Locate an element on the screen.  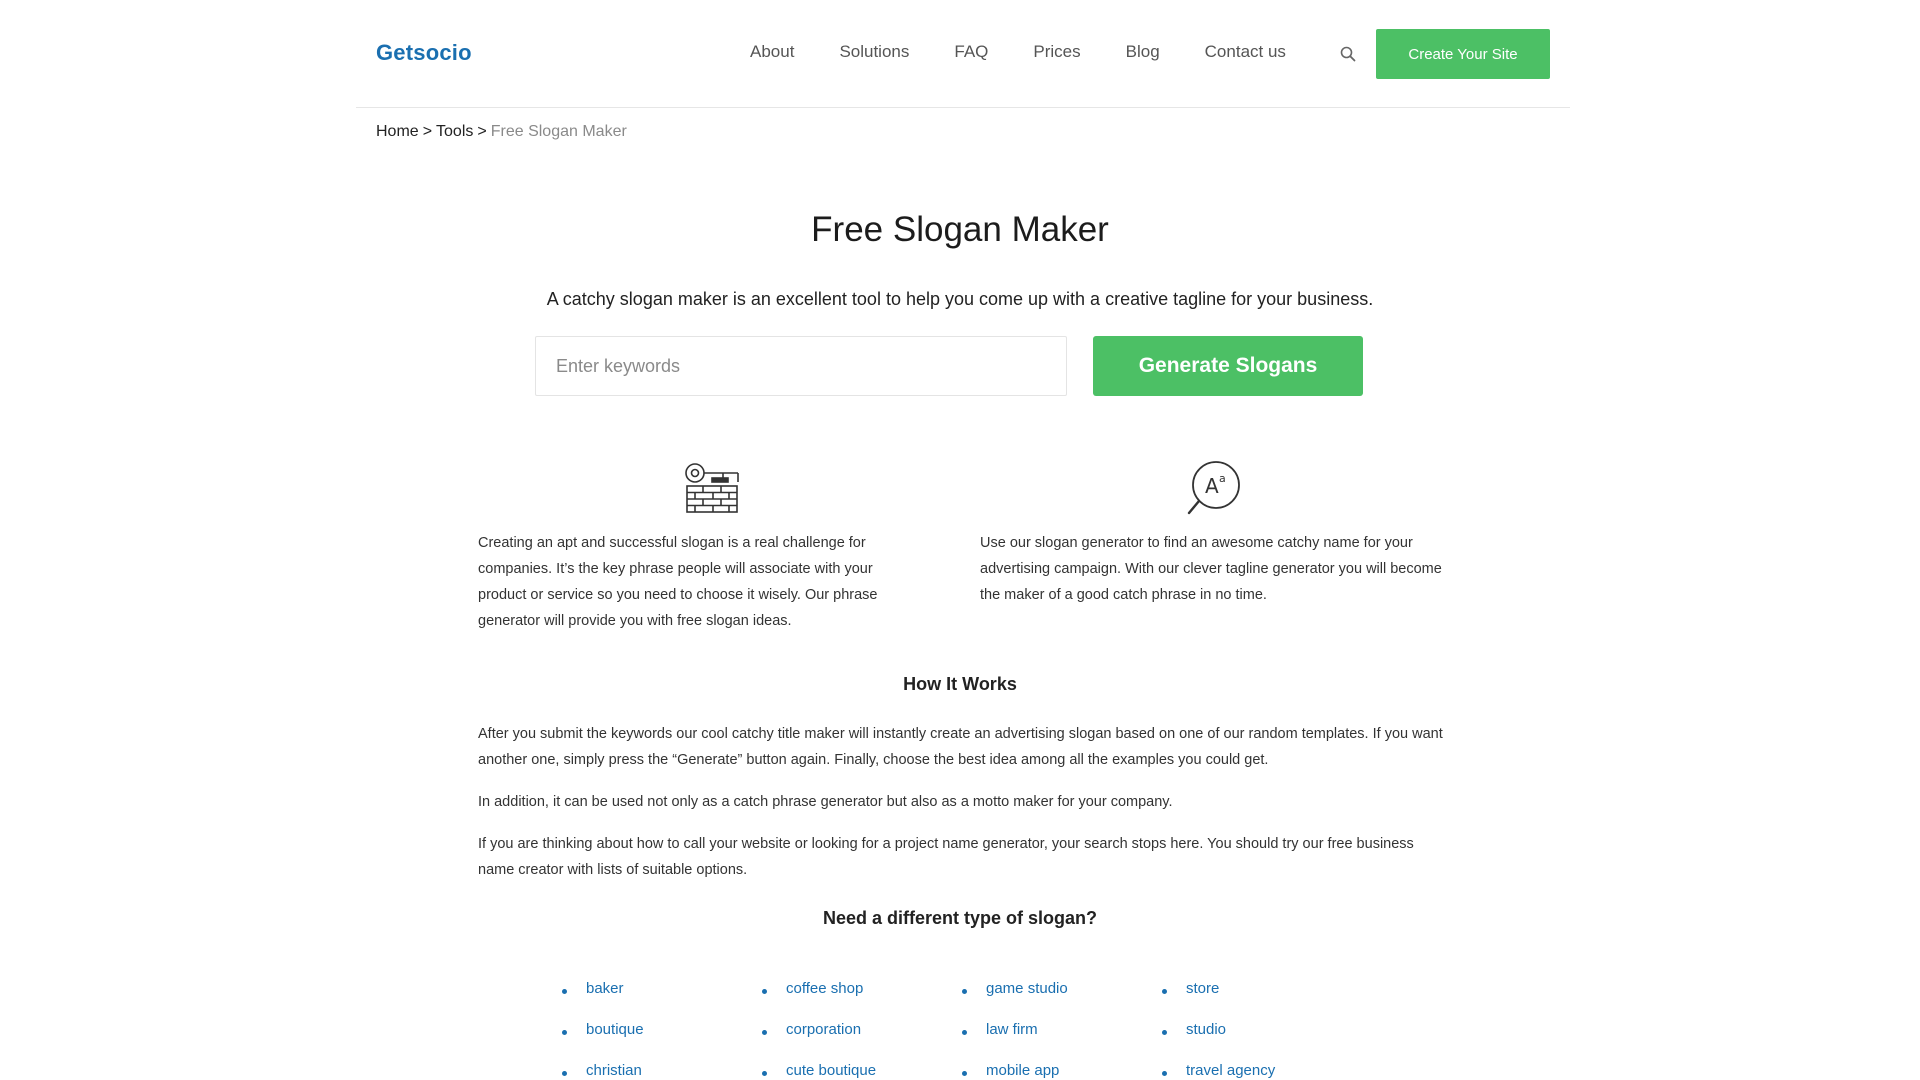
slogan-type-link: coffee shop is located at coordinates (824, 988).